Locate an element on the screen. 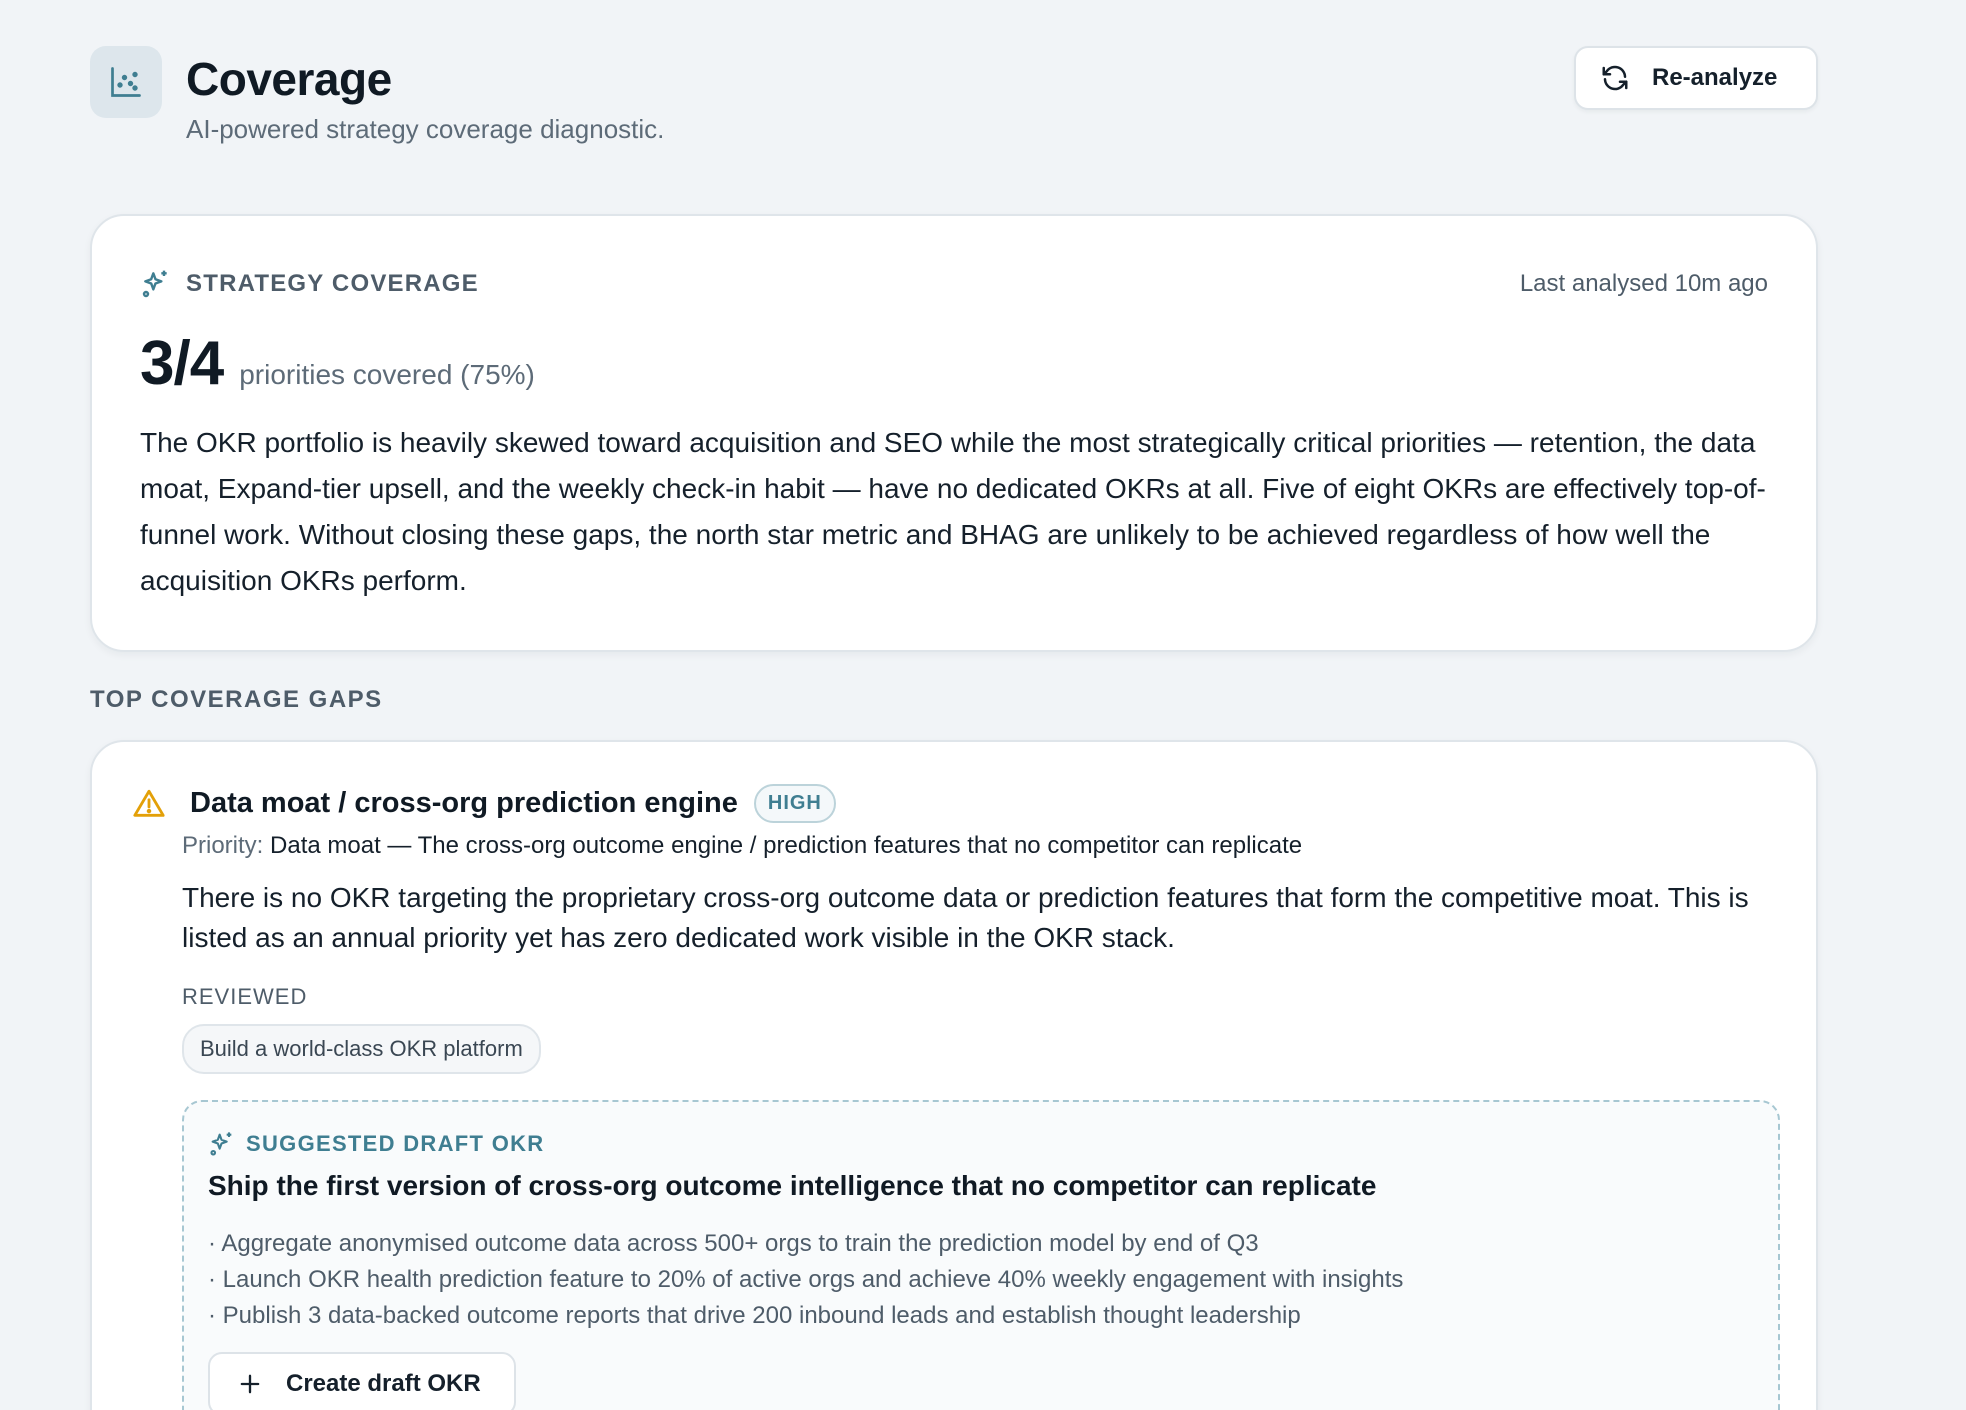 The height and width of the screenshot is (1410, 1966). refresh-icon is located at coordinates (1615, 78).